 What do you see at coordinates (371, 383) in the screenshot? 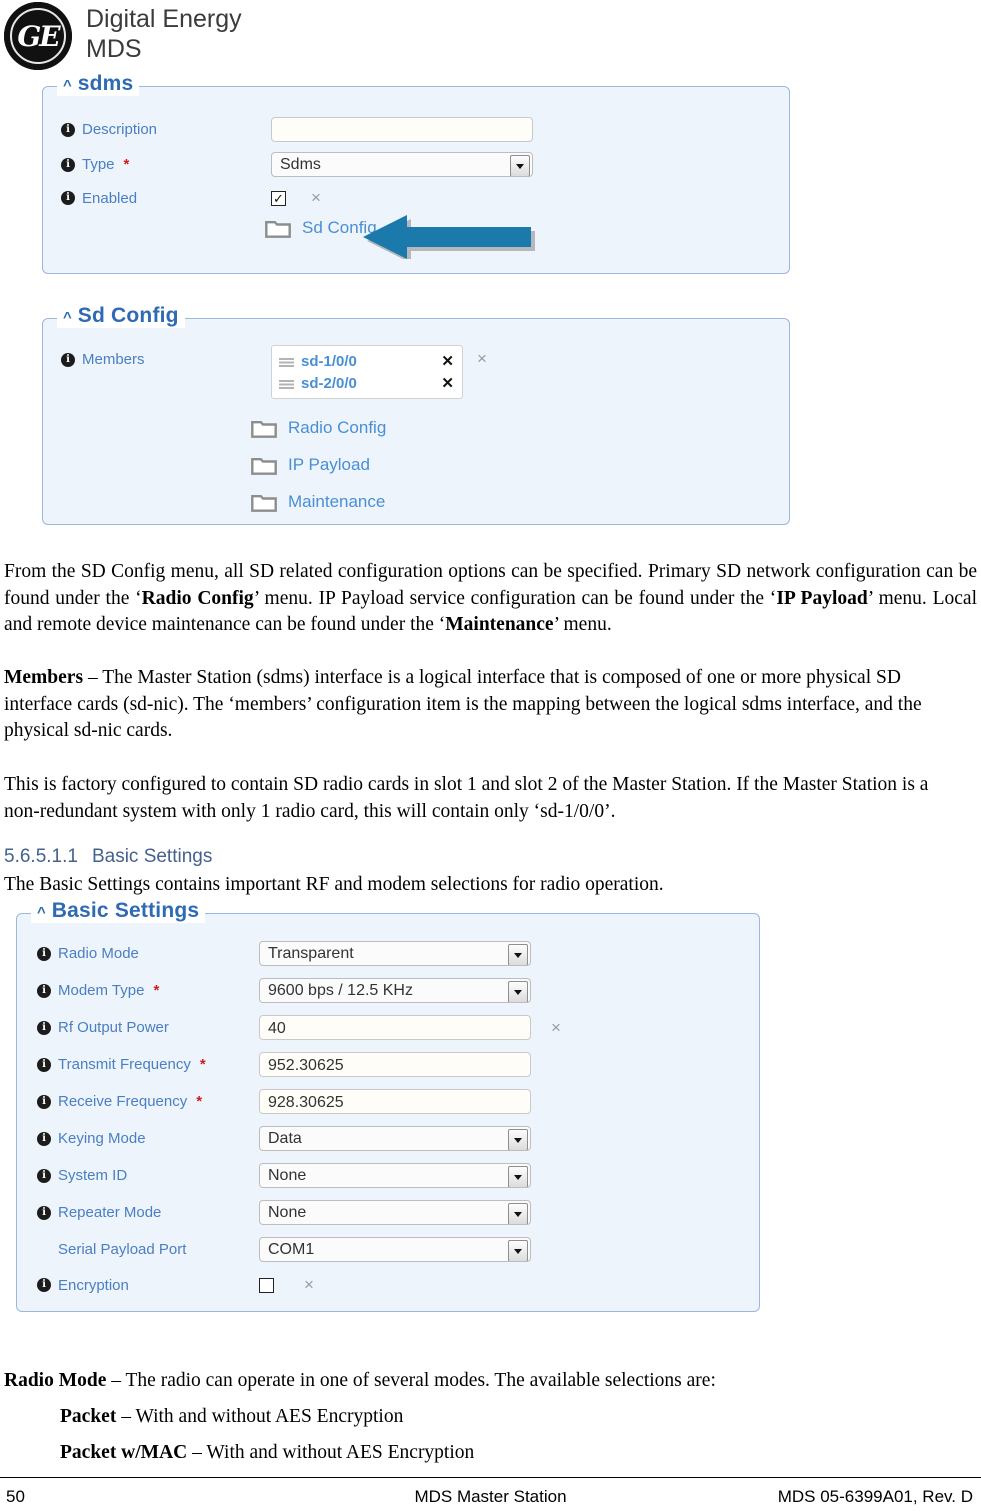
I see `member-name: sd-2/0/0` at bounding box center [371, 383].